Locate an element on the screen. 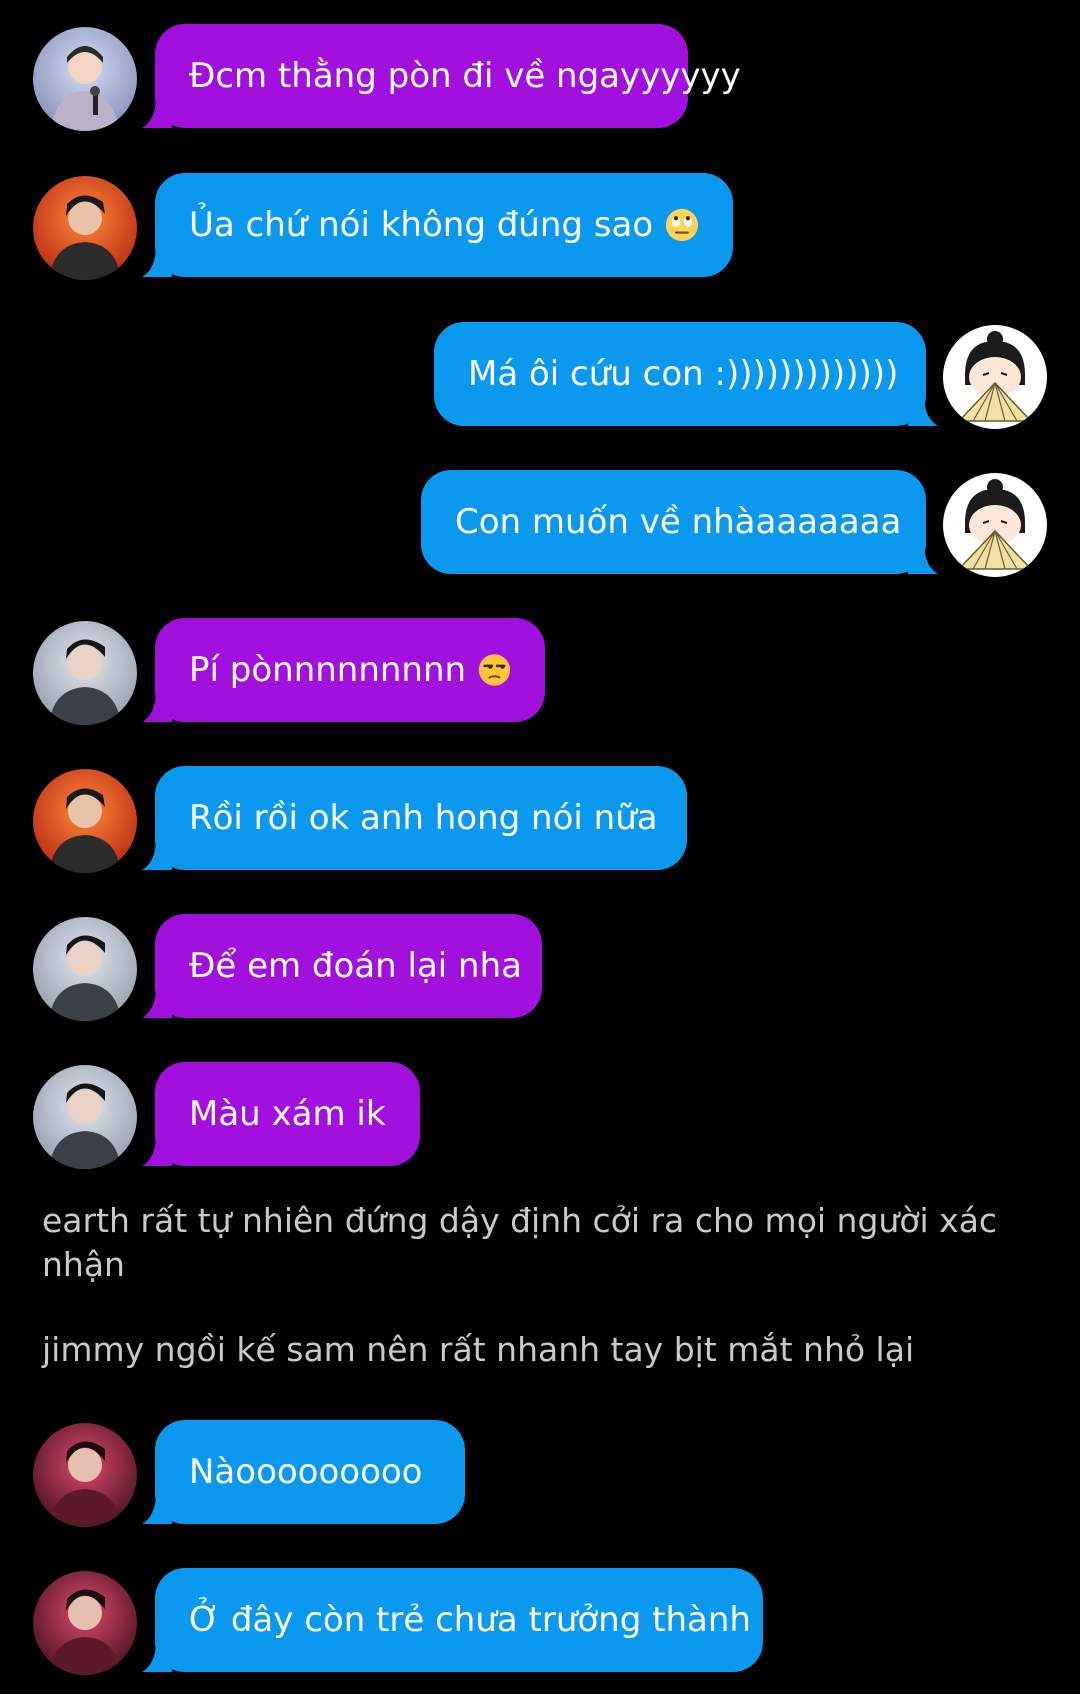  message-text: Ở đây còn trẻ chưa trưởng thành is located at coordinates (470, 1620).